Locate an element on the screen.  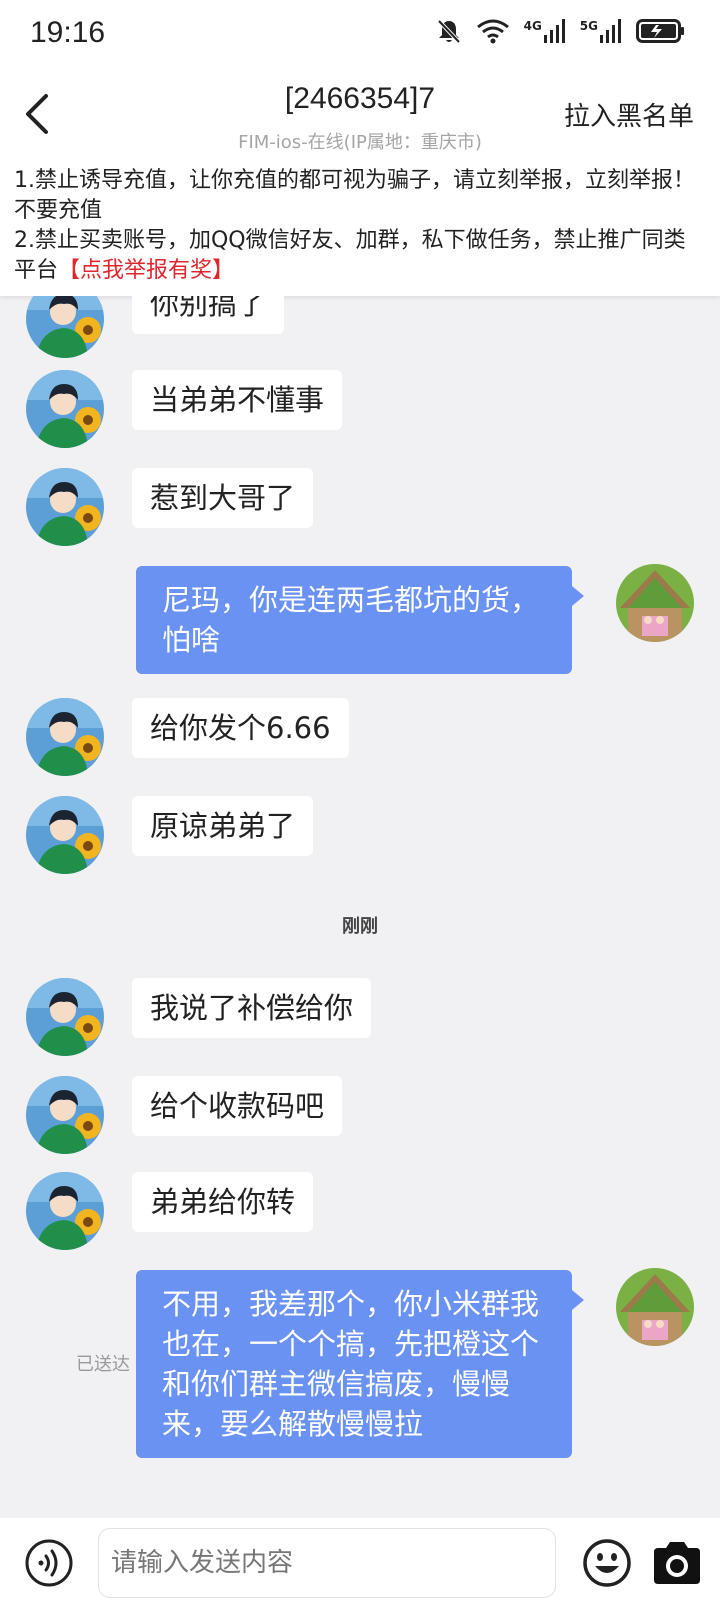
message-bubble: 我说了补偿给你 is located at coordinates (252, 1008).